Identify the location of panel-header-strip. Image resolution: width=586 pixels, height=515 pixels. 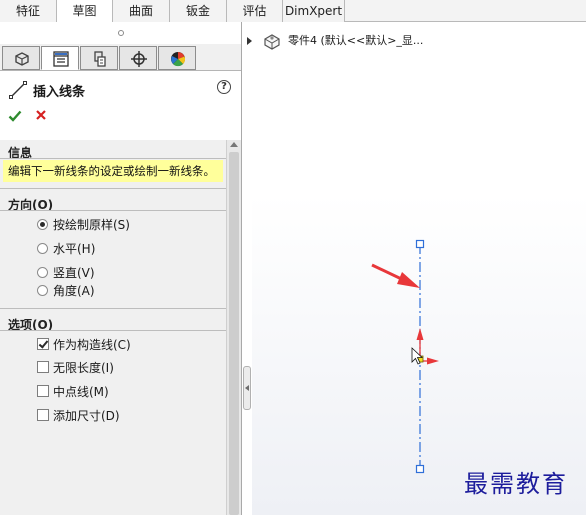
(120, 33).